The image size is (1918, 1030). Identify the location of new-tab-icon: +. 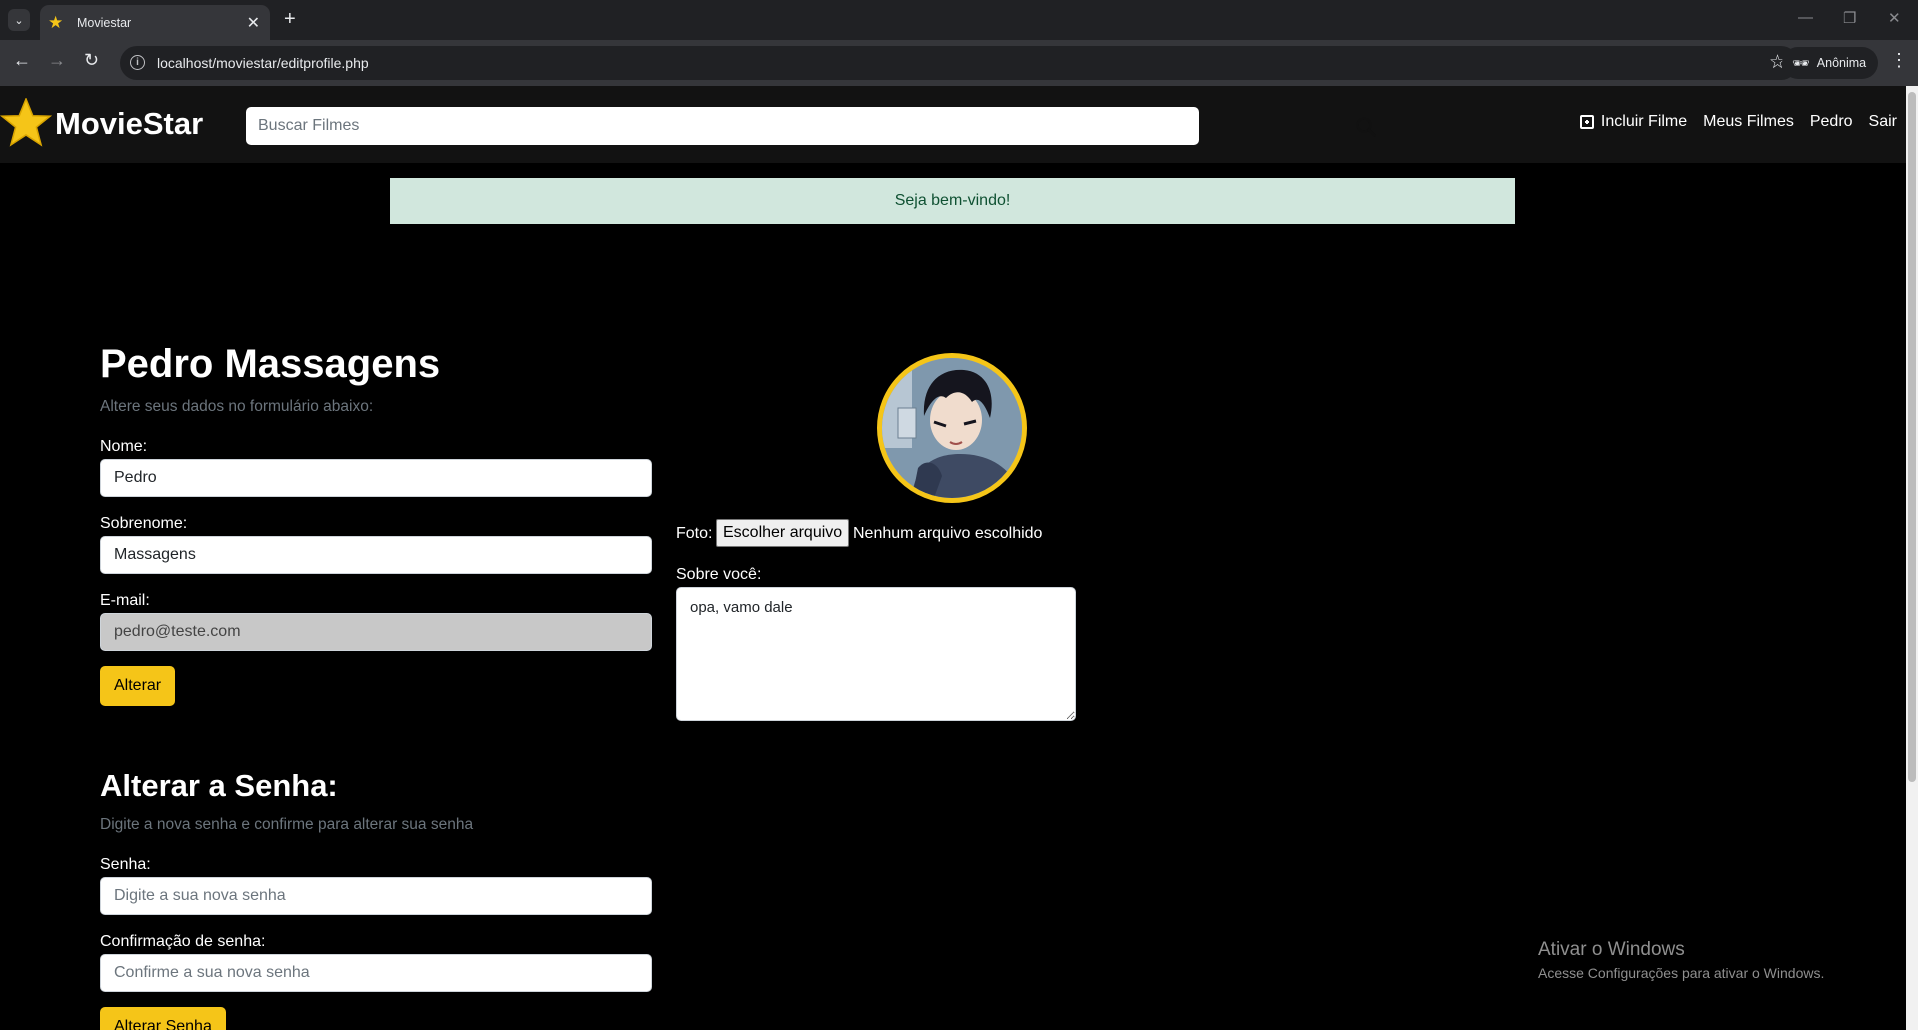
(290, 19).